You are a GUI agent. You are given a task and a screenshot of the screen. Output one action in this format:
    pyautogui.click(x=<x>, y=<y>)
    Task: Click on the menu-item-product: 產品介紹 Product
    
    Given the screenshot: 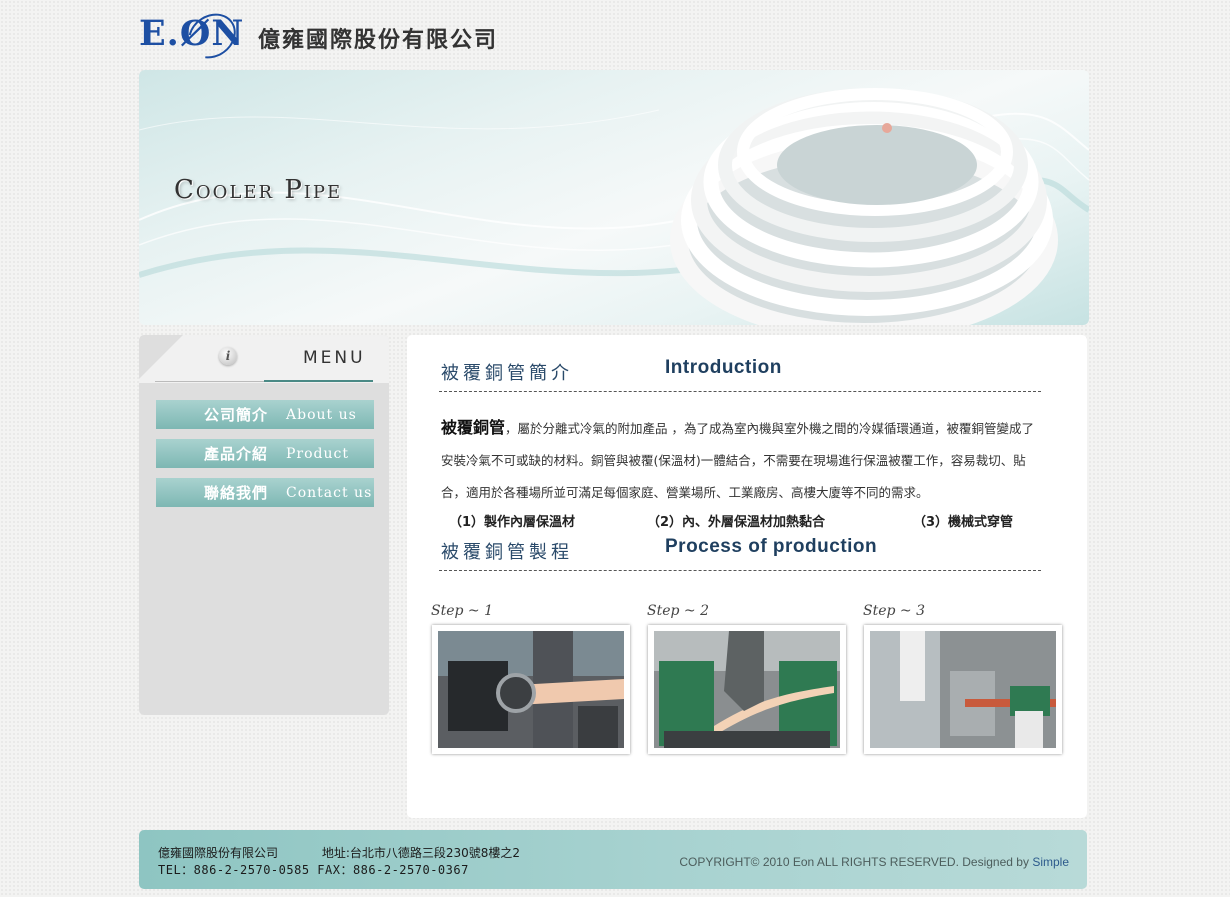 What is the action you would take?
    pyautogui.click(x=265, y=453)
    